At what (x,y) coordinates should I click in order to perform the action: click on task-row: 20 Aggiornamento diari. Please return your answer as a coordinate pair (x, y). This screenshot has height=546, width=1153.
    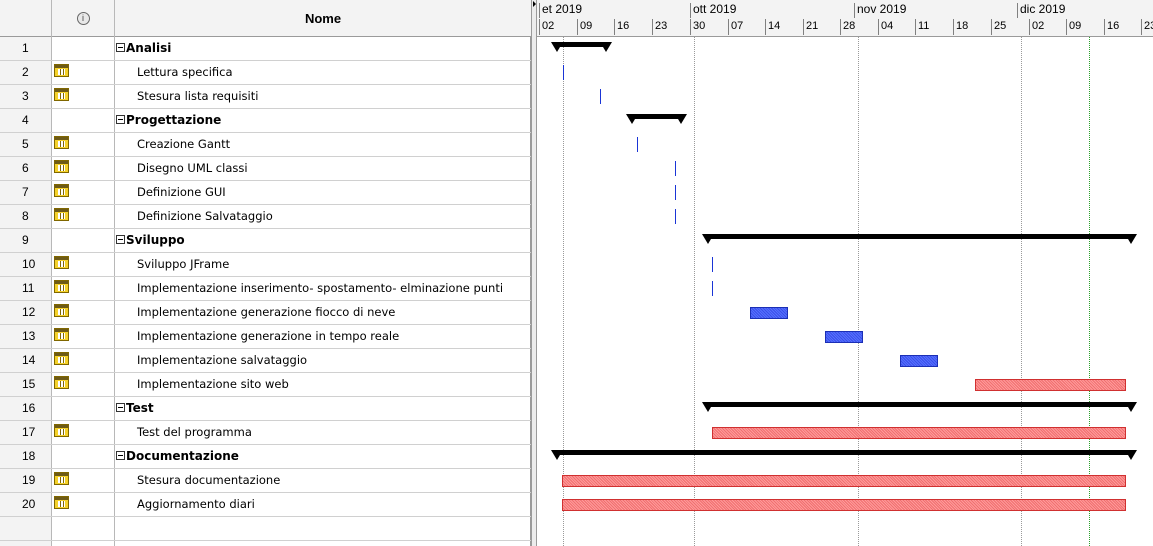
    Looking at the image, I should click on (265, 505).